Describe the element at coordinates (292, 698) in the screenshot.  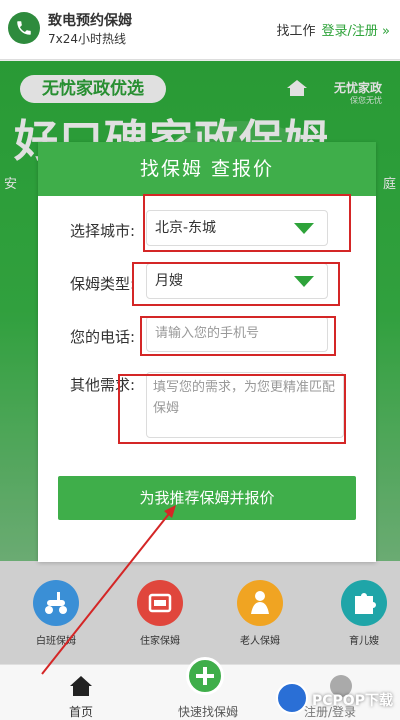
I see `watermark-logo-icon` at that location.